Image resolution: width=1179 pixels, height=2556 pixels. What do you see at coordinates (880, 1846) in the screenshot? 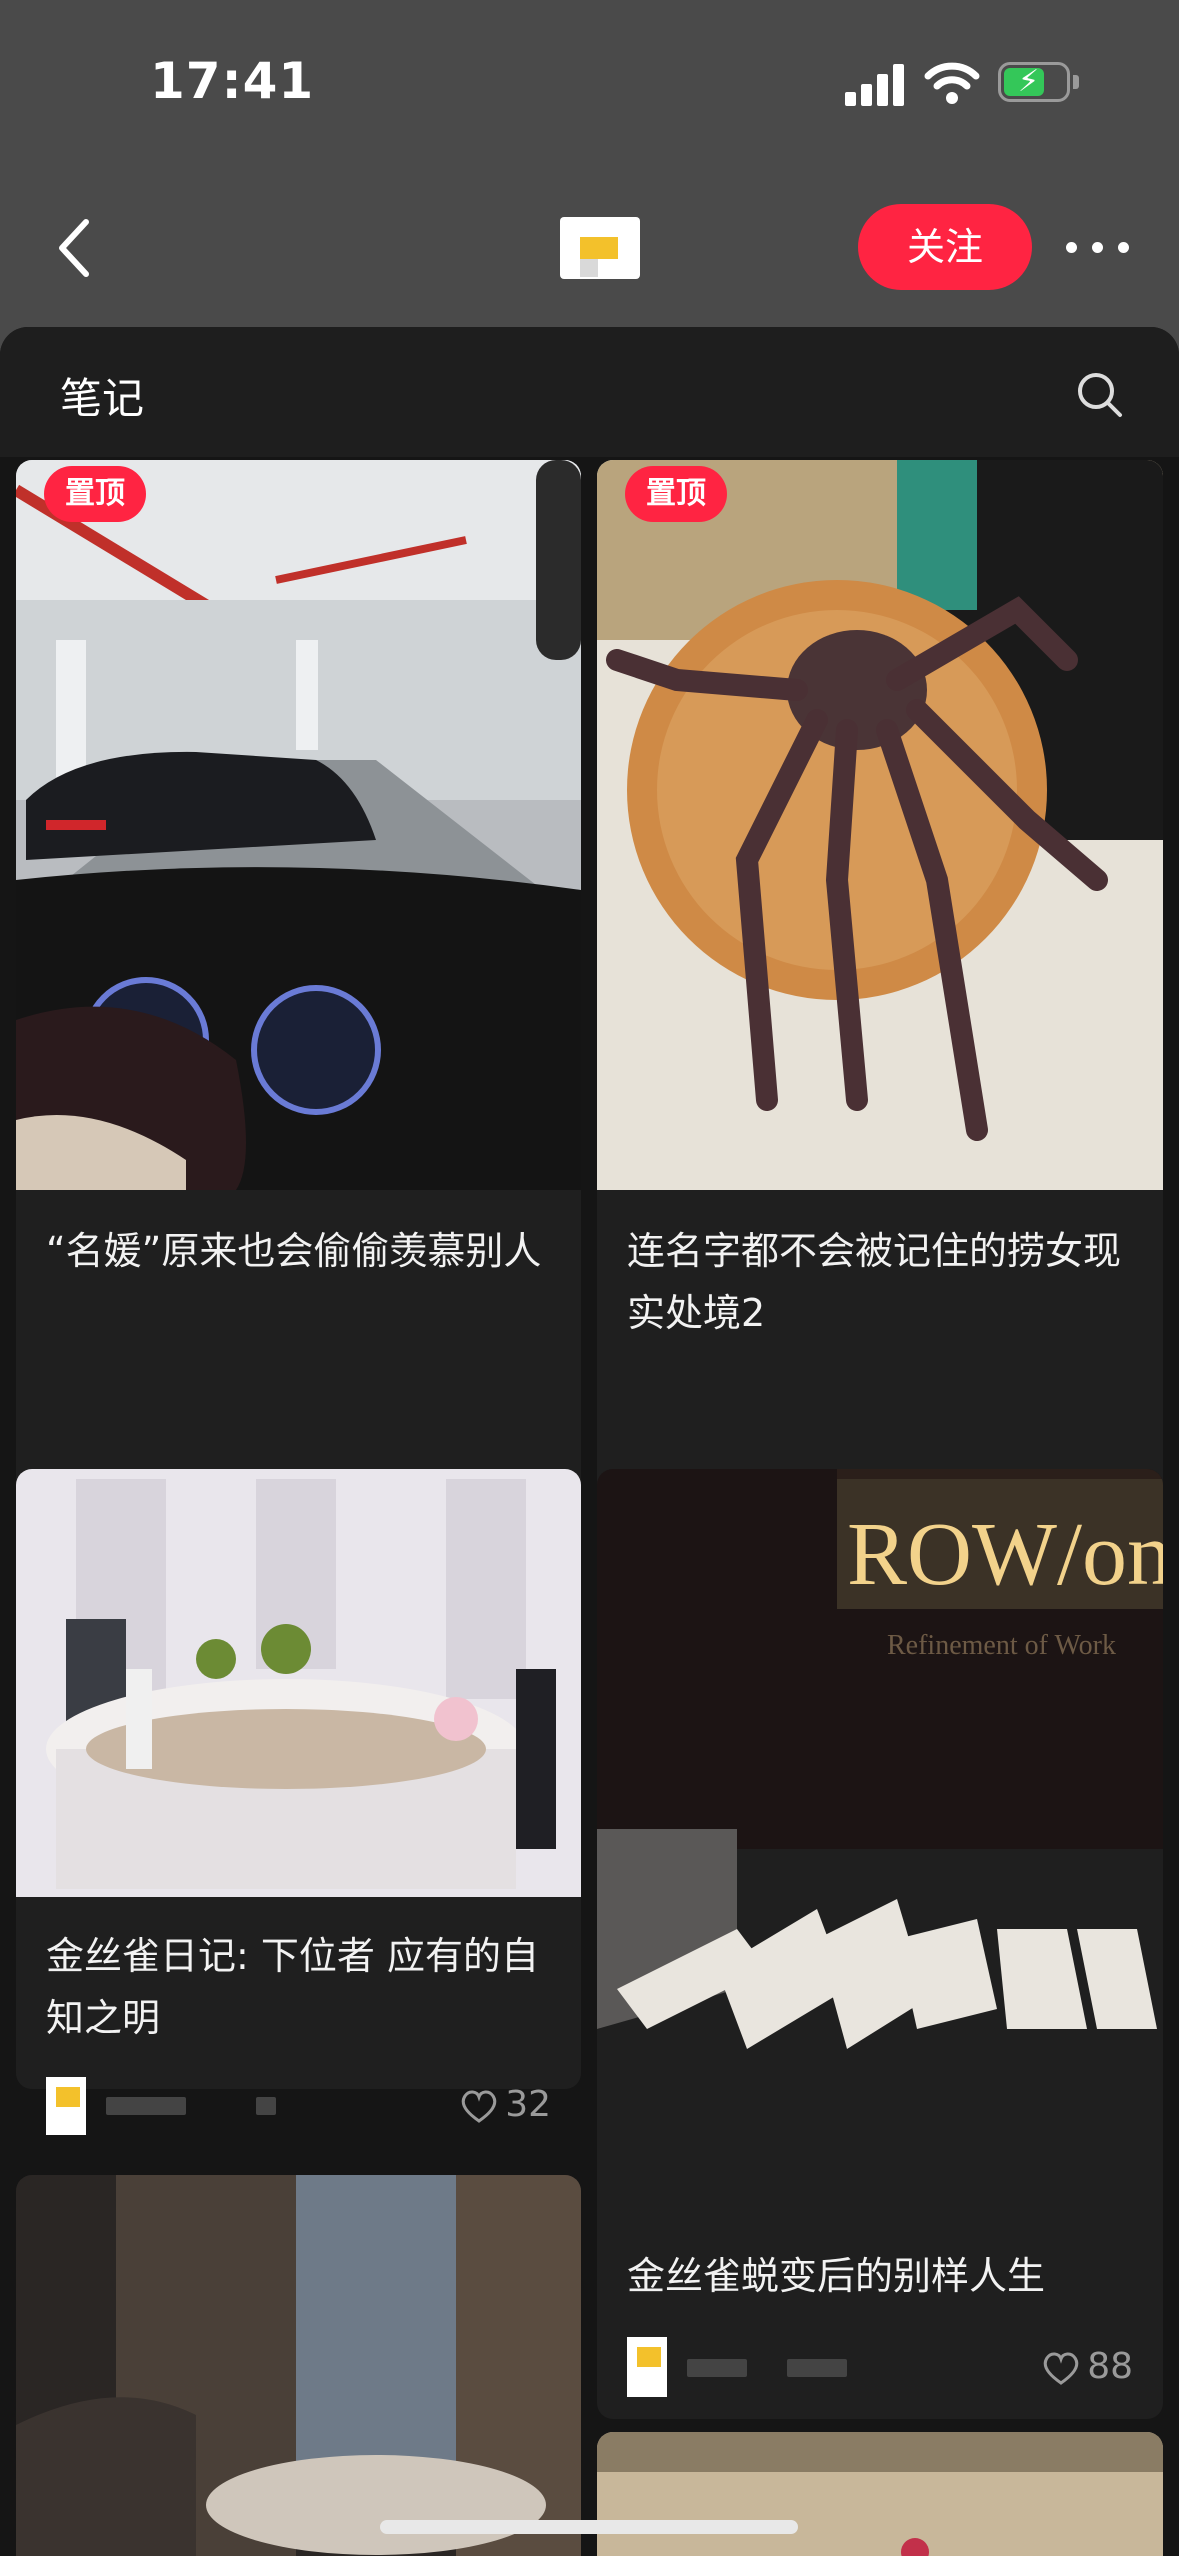
I see `note-image-restaurant-sign: ROW/on Refinement of Work` at bounding box center [880, 1846].